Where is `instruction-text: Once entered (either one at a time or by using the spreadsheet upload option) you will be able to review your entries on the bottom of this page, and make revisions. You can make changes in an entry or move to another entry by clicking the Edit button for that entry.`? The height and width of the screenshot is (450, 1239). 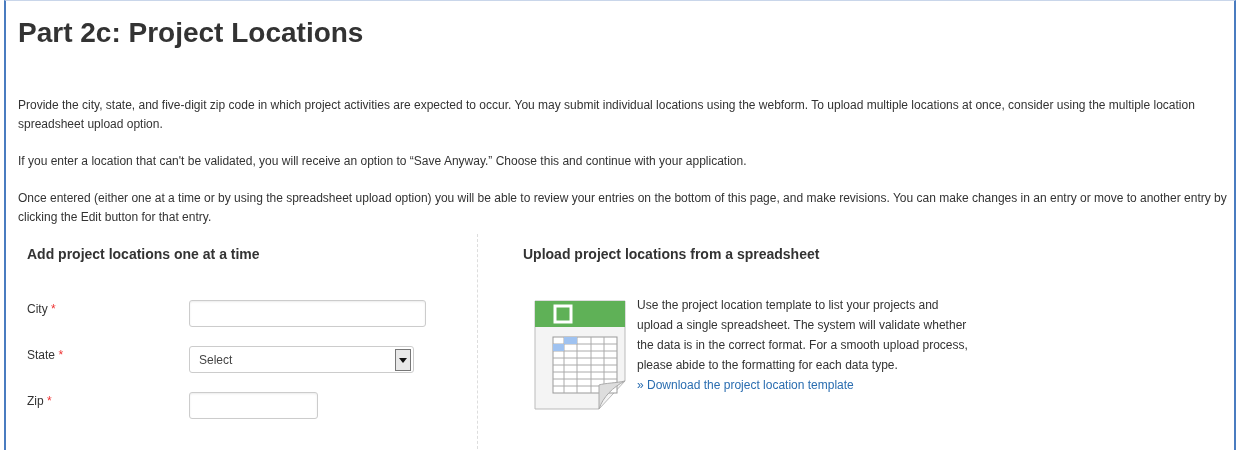 instruction-text: Once entered (either one at a time or by using the spreadsheet upload option) you will be able to review your entries on the bottom of this page, and make revisions. You can make changes in an entry or move to another entry by clicking the Edit button for that entry. is located at coordinates (623, 208).